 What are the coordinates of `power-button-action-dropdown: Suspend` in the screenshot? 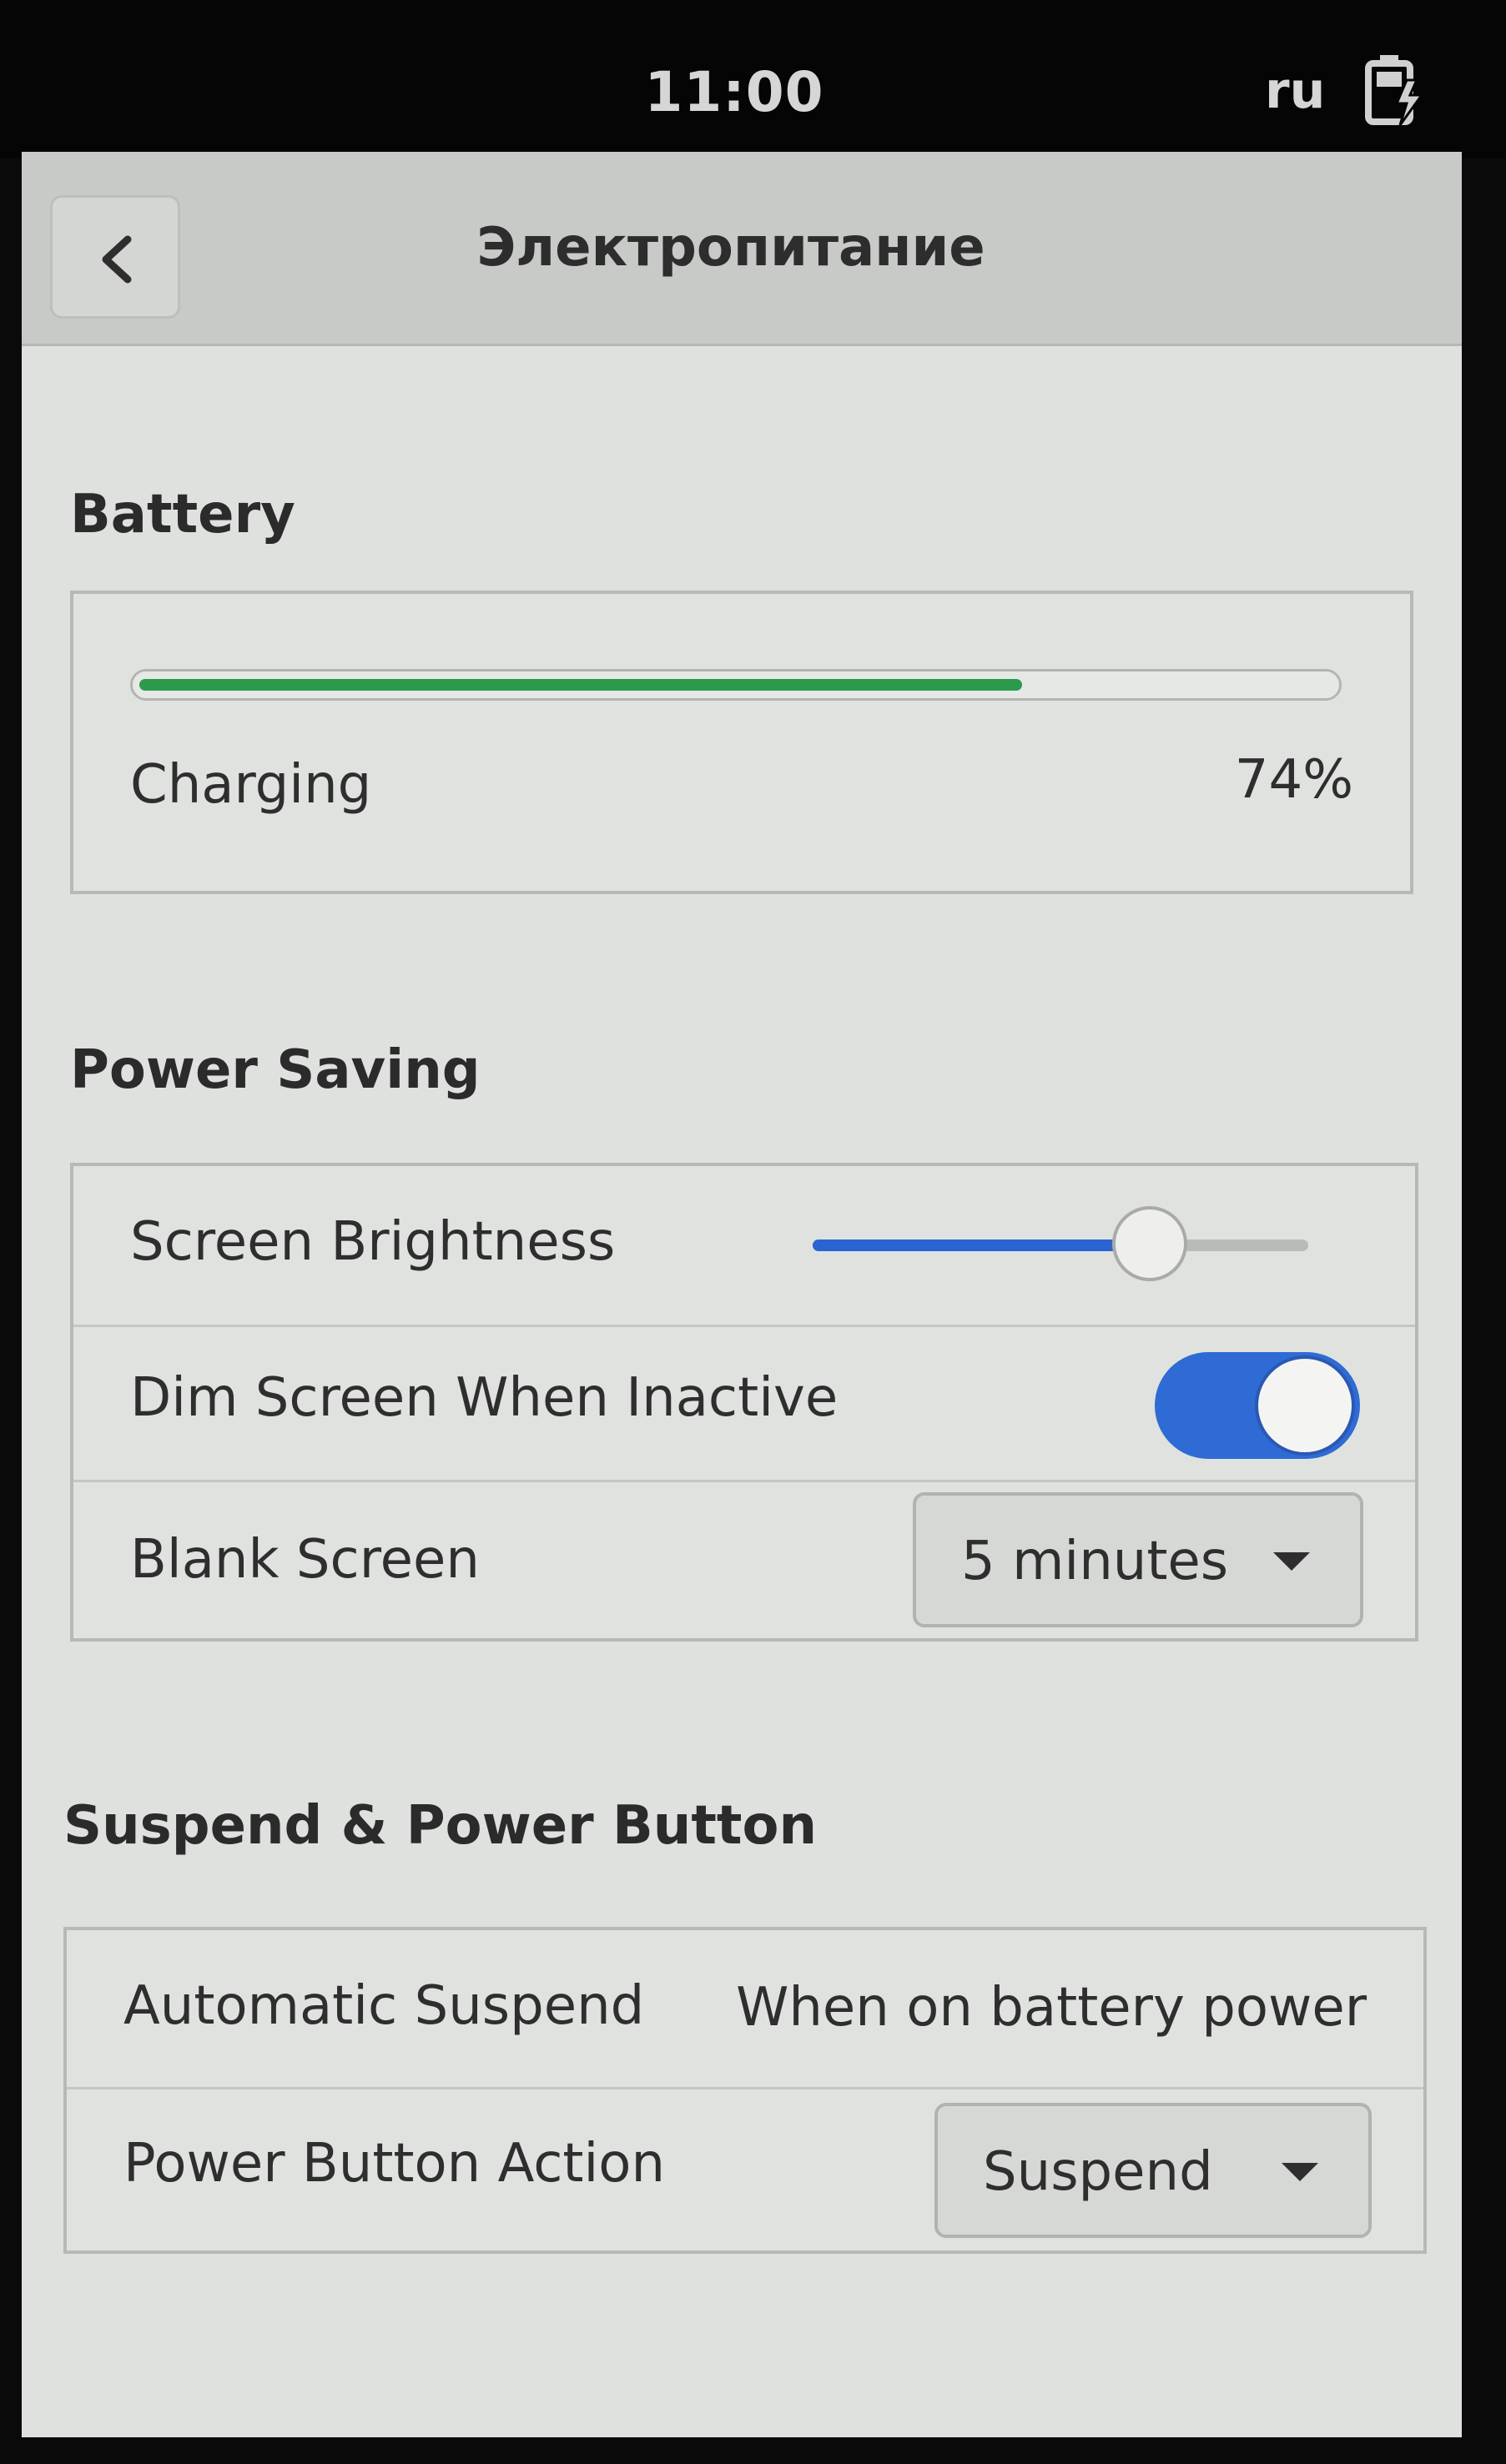 It's located at (1153, 2170).